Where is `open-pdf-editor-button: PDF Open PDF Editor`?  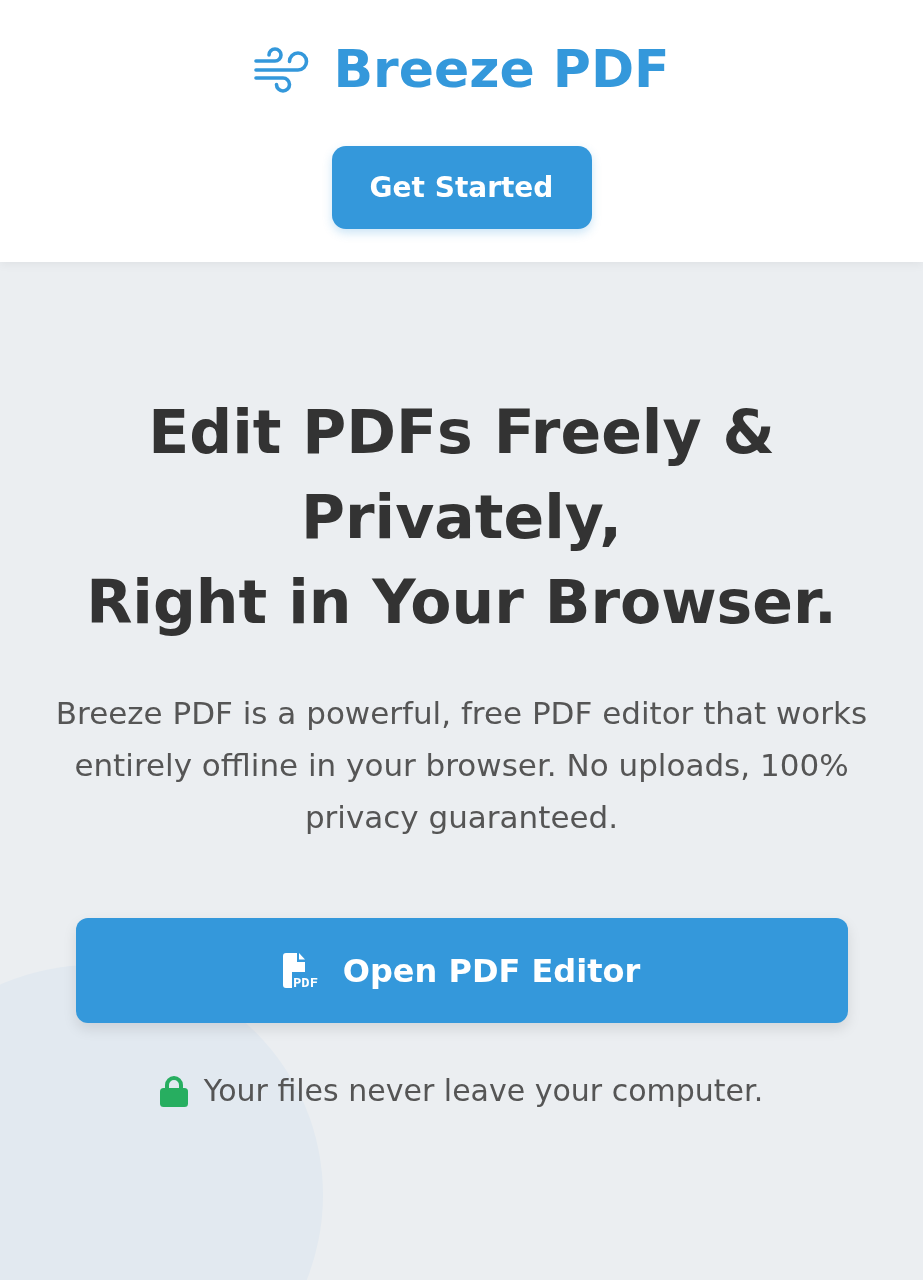
open-pdf-editor-button: PDF Open PDF Editor is located at coordinates (461, 970).